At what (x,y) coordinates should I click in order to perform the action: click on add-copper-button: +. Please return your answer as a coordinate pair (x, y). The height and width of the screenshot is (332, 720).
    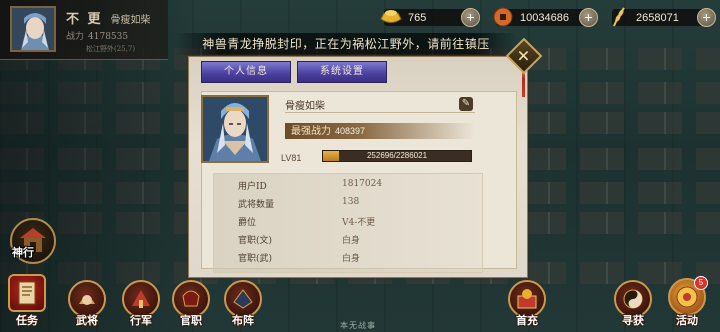
    Looking at the image, I should click on (588, 17).